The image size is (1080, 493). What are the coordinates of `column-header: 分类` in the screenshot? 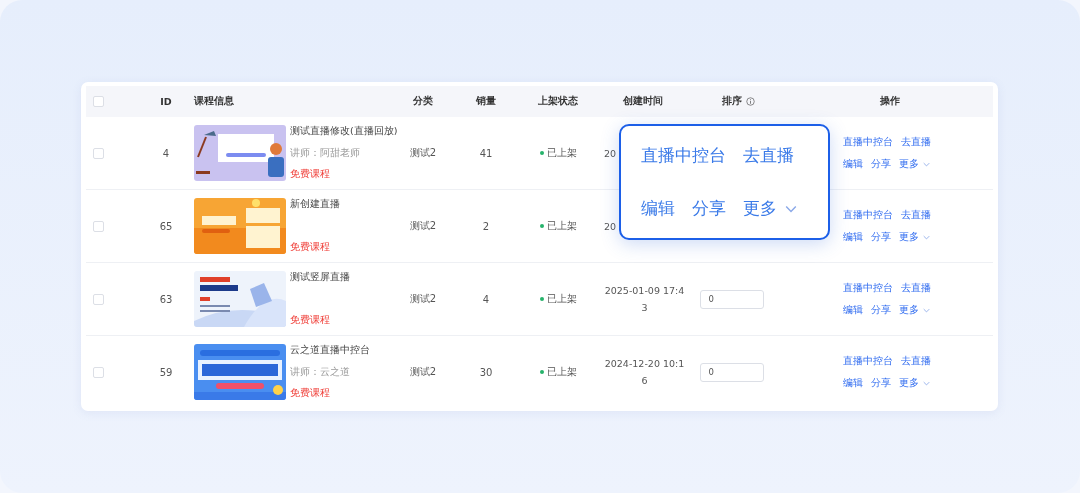 It's located at (423, 101).